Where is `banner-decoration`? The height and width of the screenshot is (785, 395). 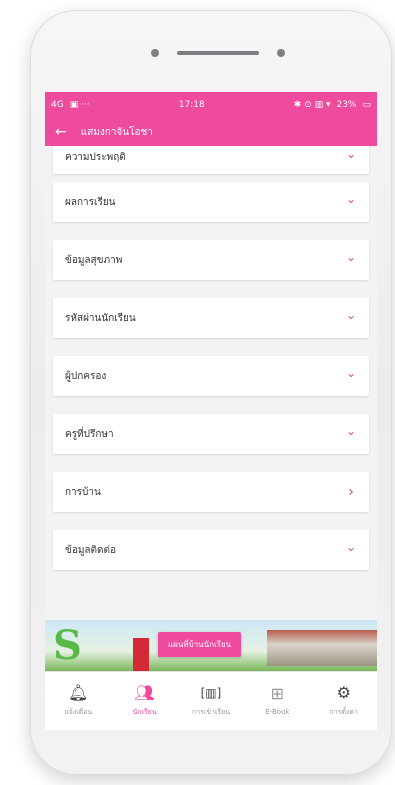
banner-decoration is located at coordinates (141, 655).